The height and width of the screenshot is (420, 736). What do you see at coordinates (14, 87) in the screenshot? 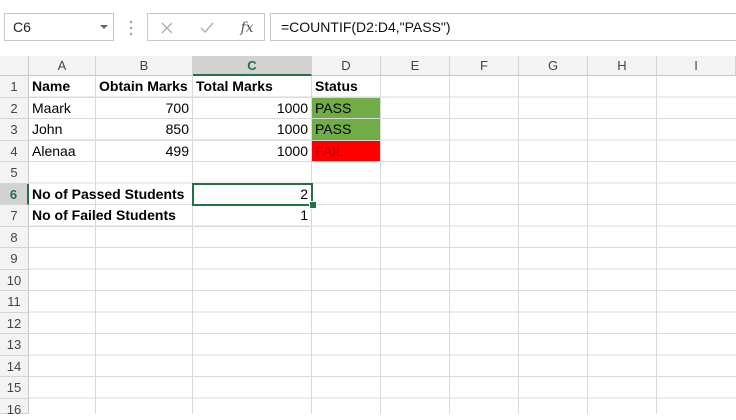
I see `row-header-1: 1` at bounding box center [14, 87].